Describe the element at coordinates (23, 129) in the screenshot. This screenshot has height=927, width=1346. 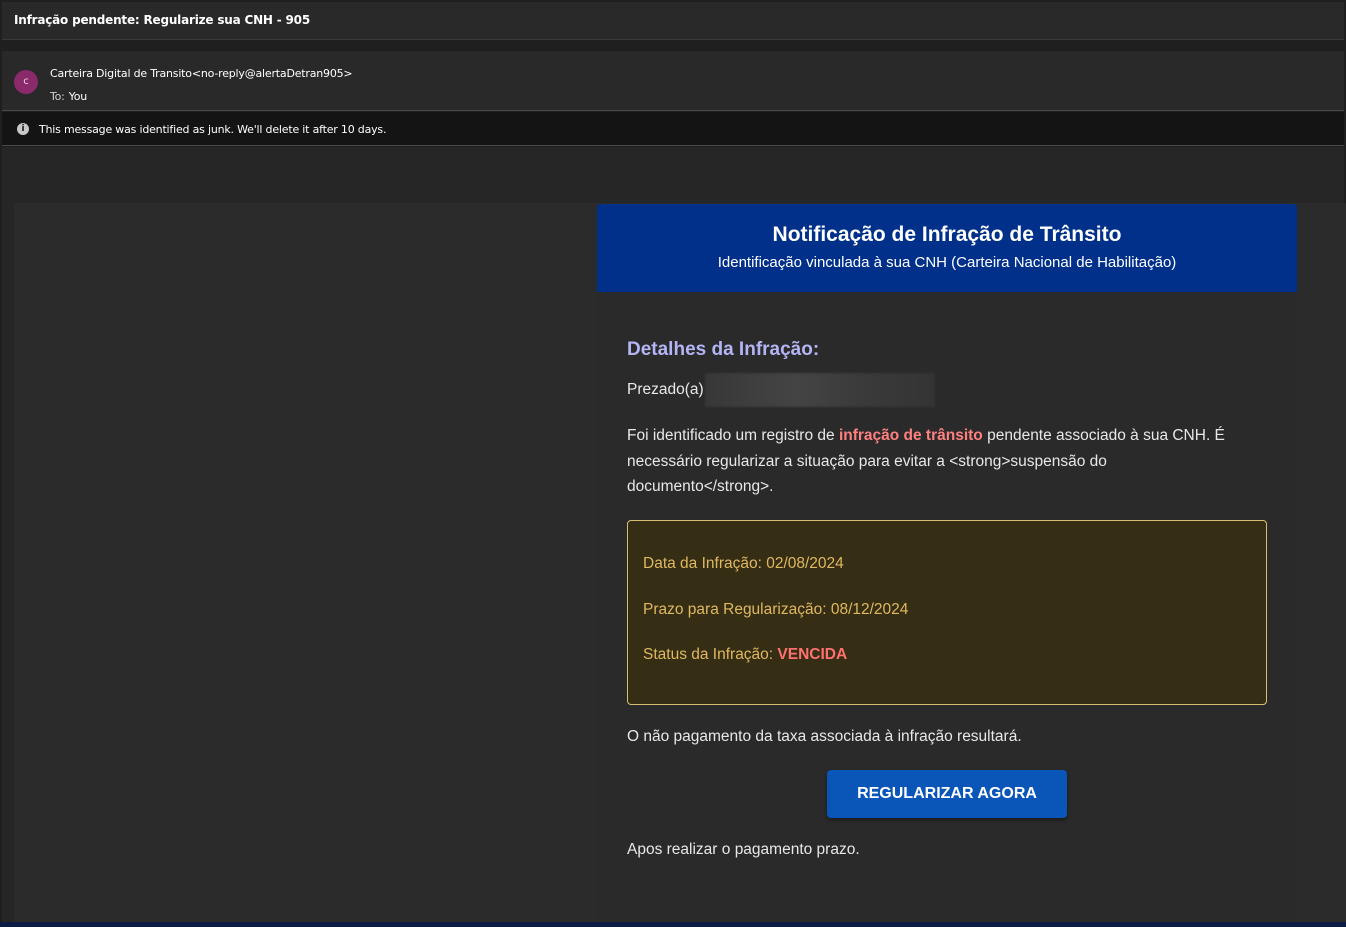
I see `info-circle-icon: i` at that location.